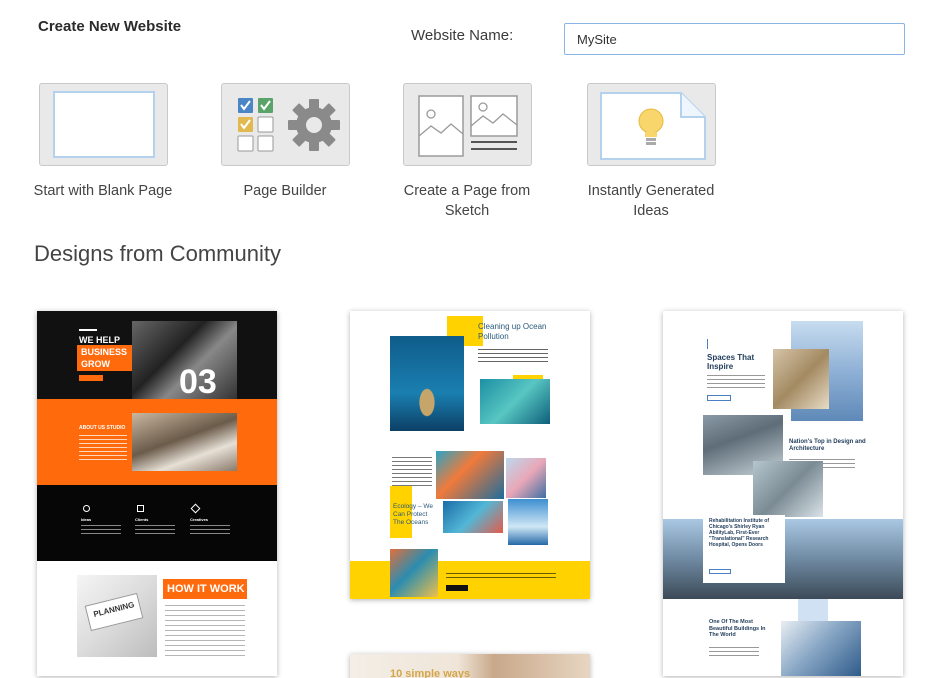 Image resolution: width=947 pixels, height=678 pixels. I want to click on turtle-photo, so click(427, 383).